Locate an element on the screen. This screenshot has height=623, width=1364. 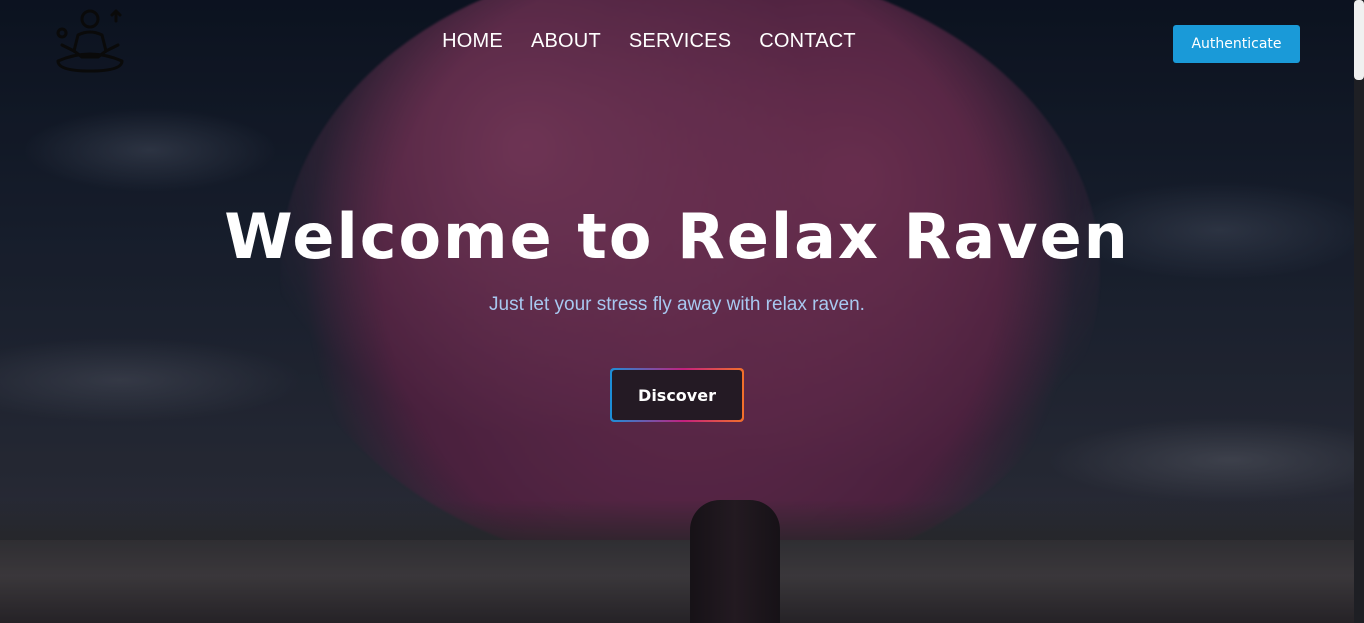
scrollbar-thumb is located at coordinates (1359, 40).